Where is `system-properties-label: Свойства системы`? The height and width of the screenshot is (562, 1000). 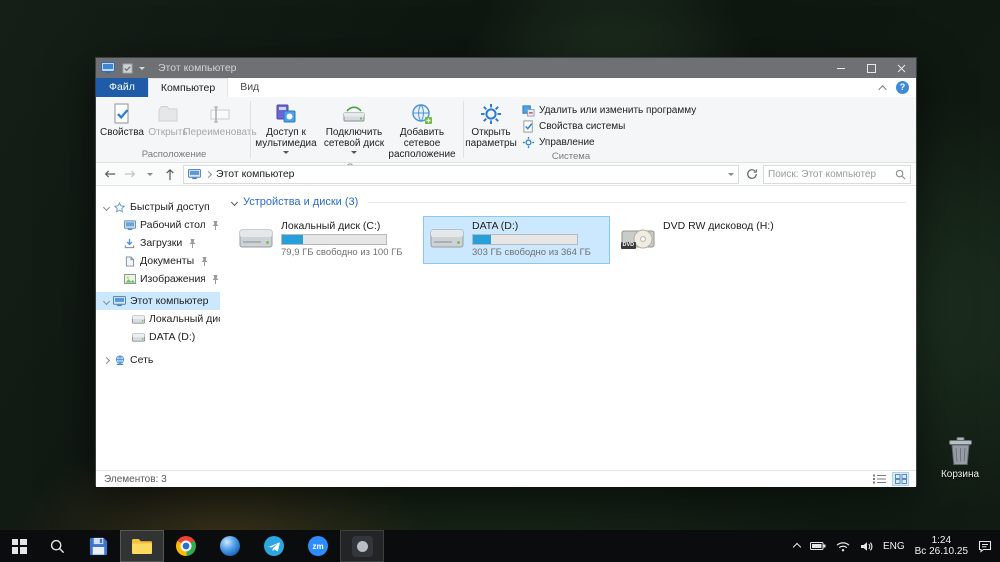
system-properties-label: Свойства системы is located at coordinates (582, 126).